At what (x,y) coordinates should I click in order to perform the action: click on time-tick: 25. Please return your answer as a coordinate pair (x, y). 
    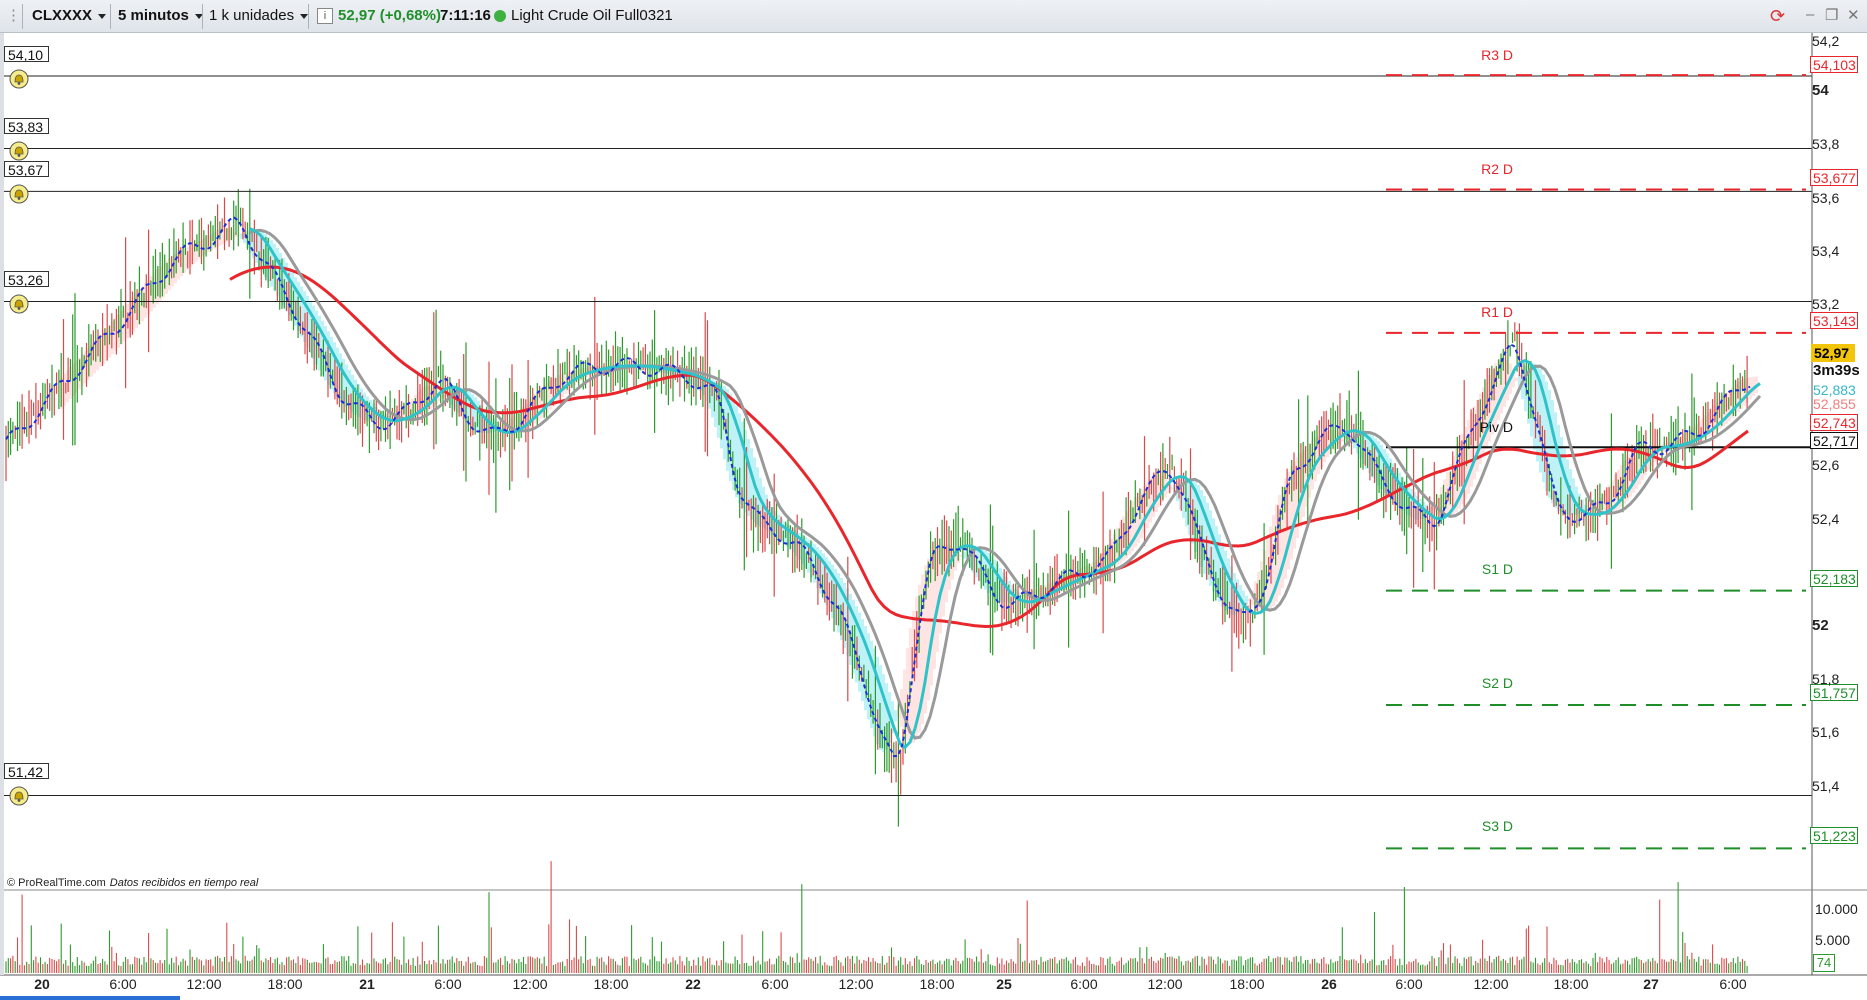
    Looking at the image, I should click on (1004, 984).